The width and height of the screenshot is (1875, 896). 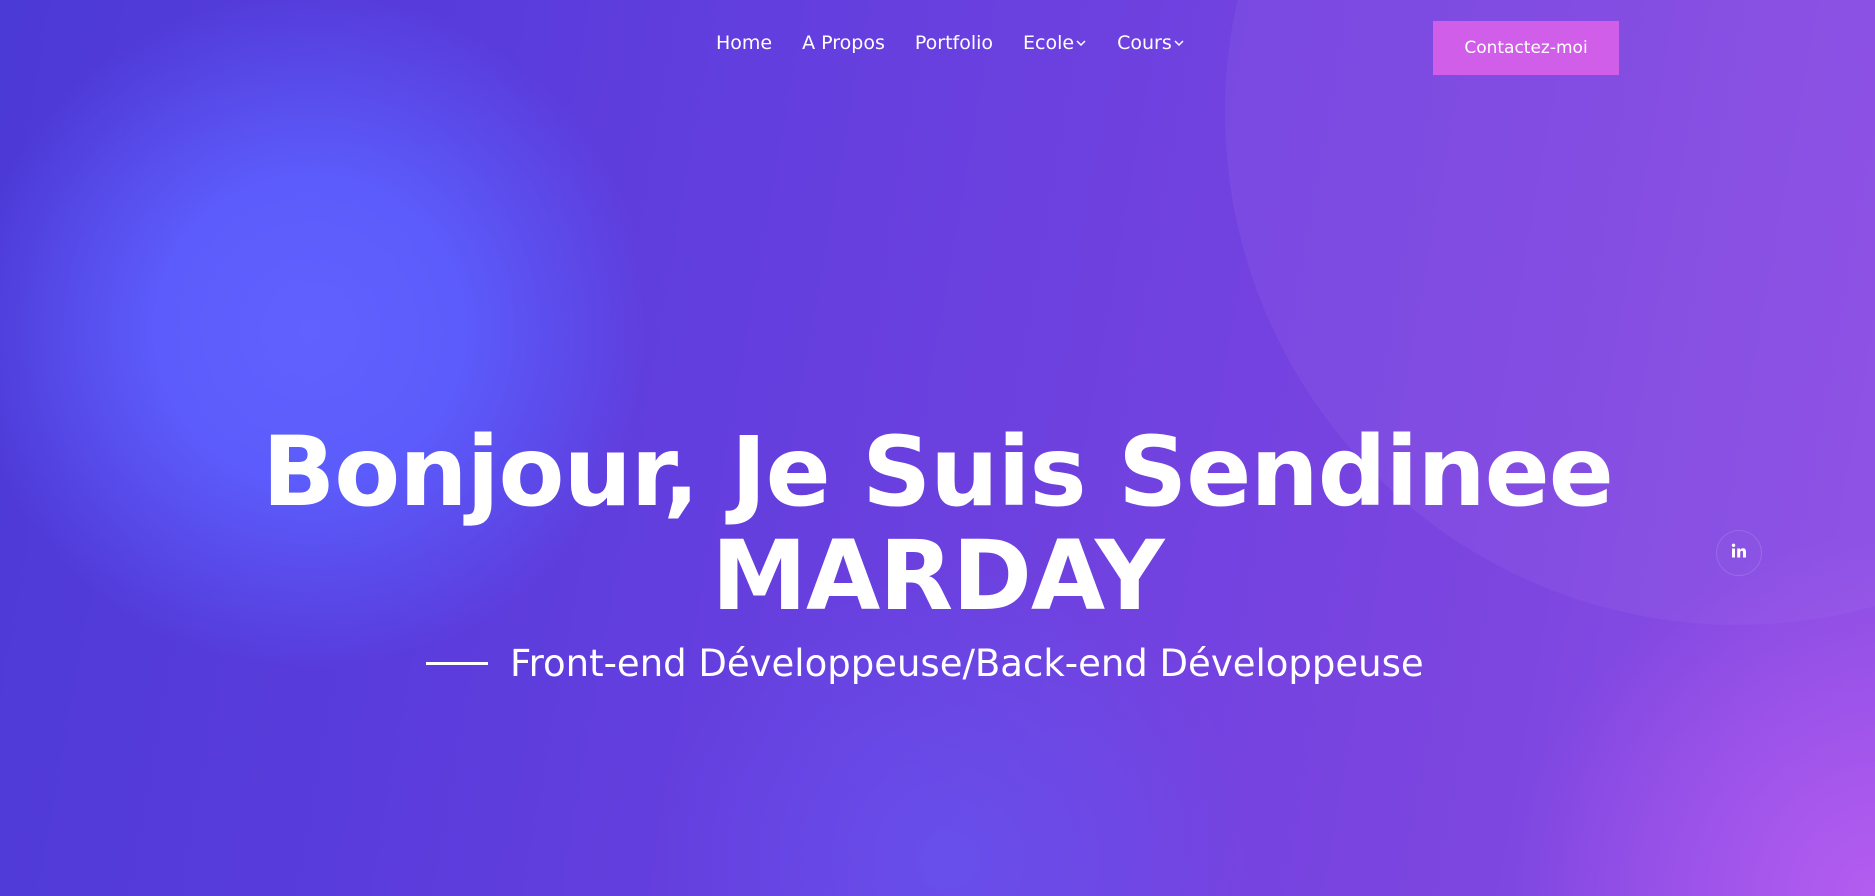 I want to click on nav-item-label: Home, so click(x=744, y=43).